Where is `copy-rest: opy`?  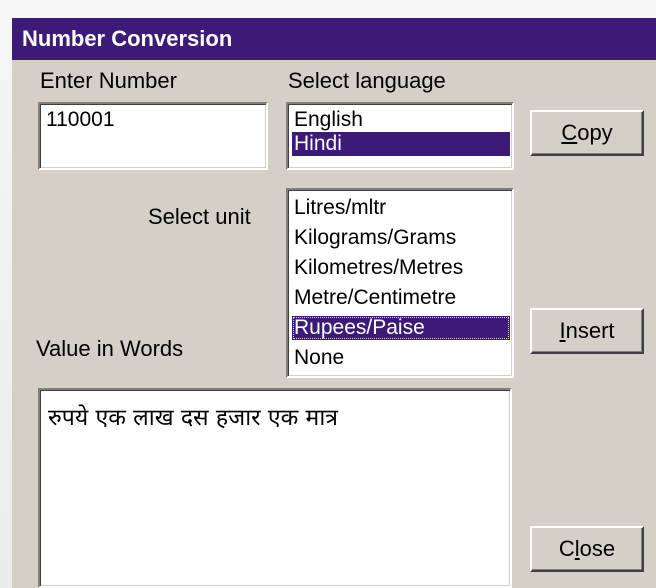 copy-rest: opy is located at coordinates (595, 132).